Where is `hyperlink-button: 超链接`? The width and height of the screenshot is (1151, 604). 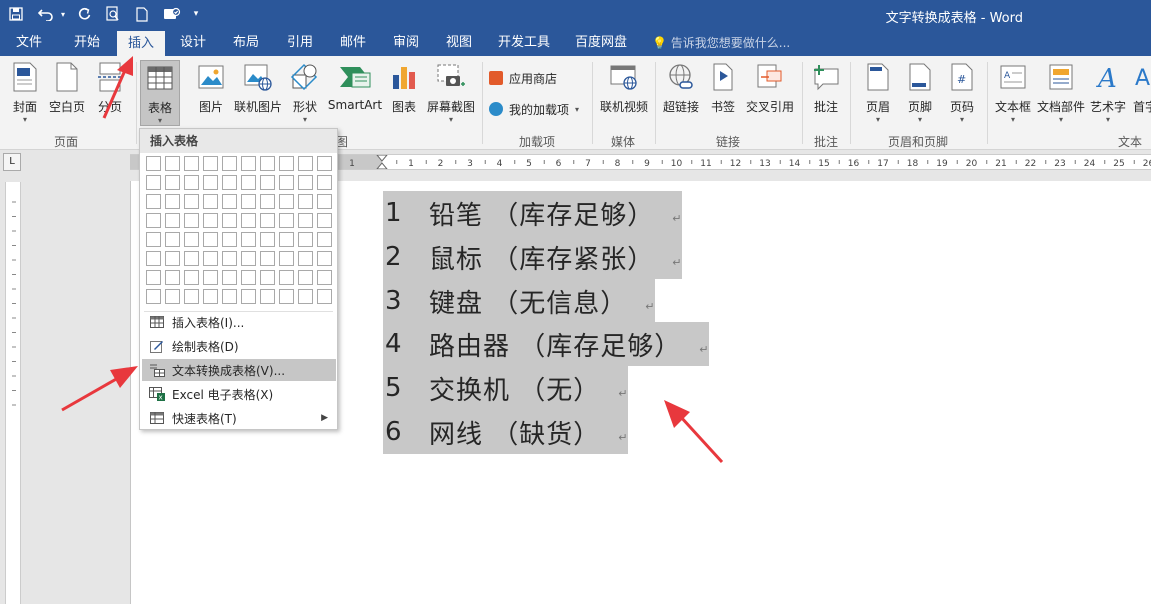
hyperlink-button: 超链接 is located at coordinates (681, 93).